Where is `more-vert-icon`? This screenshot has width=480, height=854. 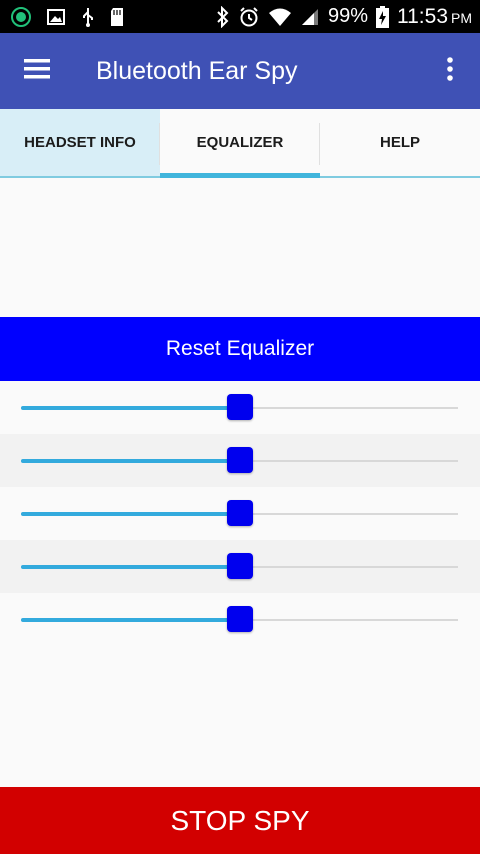
more-vert-icon is located at coordinates (450, 71).